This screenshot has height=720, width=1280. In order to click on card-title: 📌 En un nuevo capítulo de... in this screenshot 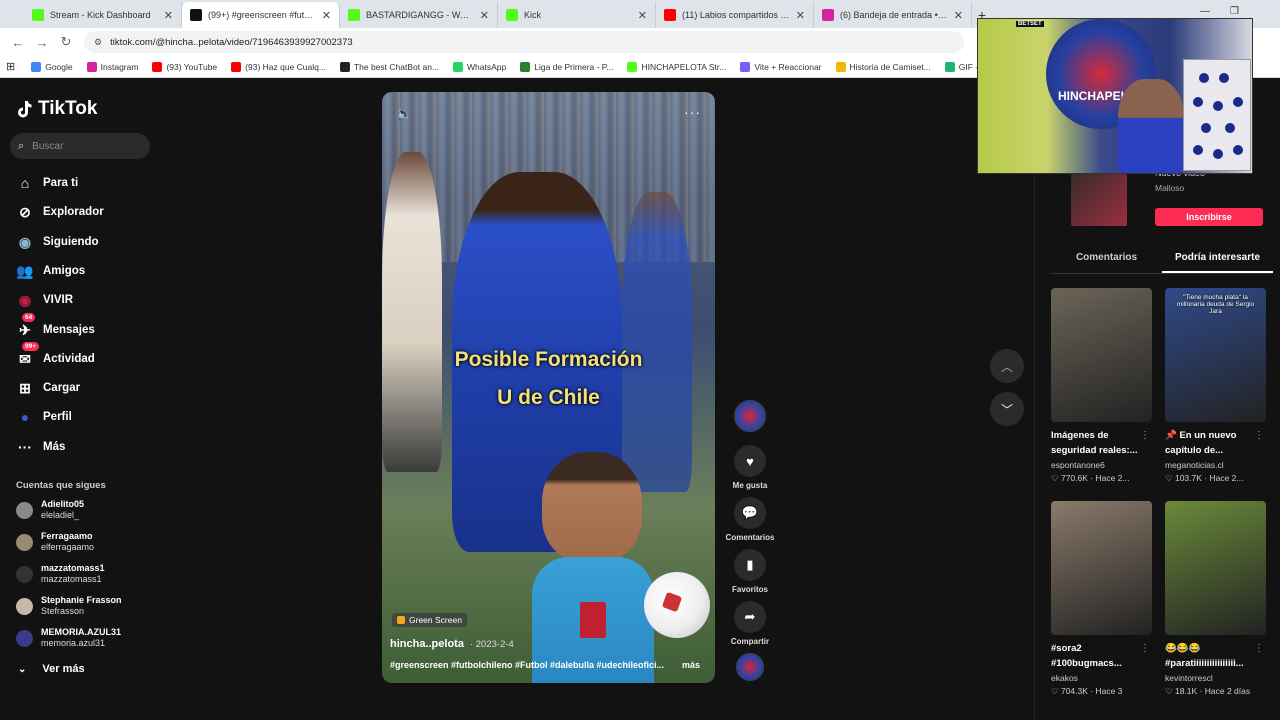, I will do `click(1211, 443)`.